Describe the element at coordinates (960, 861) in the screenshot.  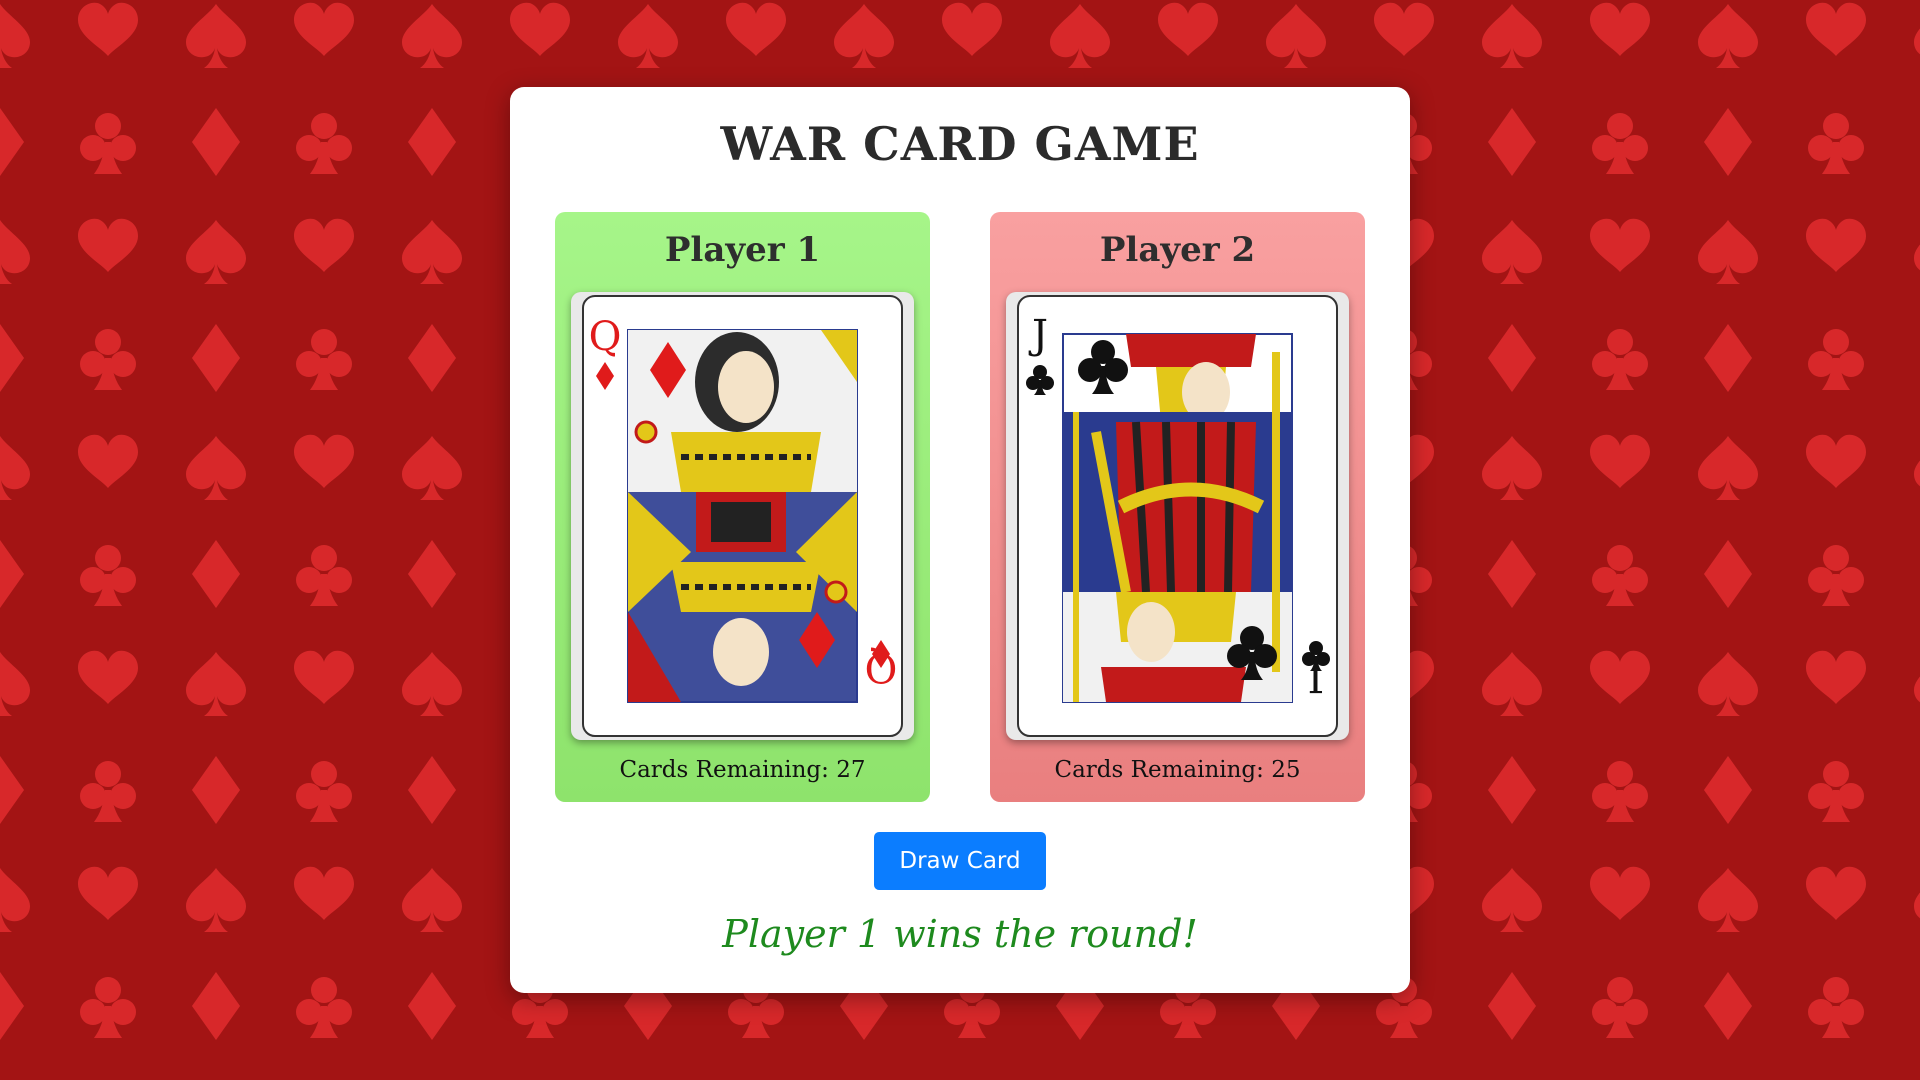
I see `draw-card-button: Draw Card` at that location.